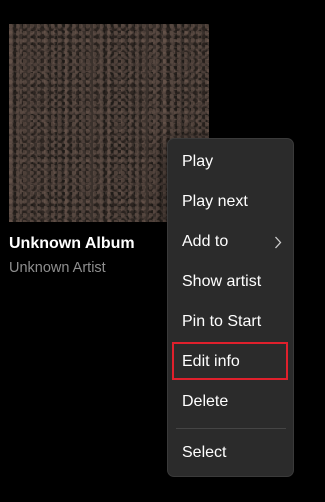  Describe the element at coordinates (231, 428) in the screenshot. I see `menu-divider` at that location.